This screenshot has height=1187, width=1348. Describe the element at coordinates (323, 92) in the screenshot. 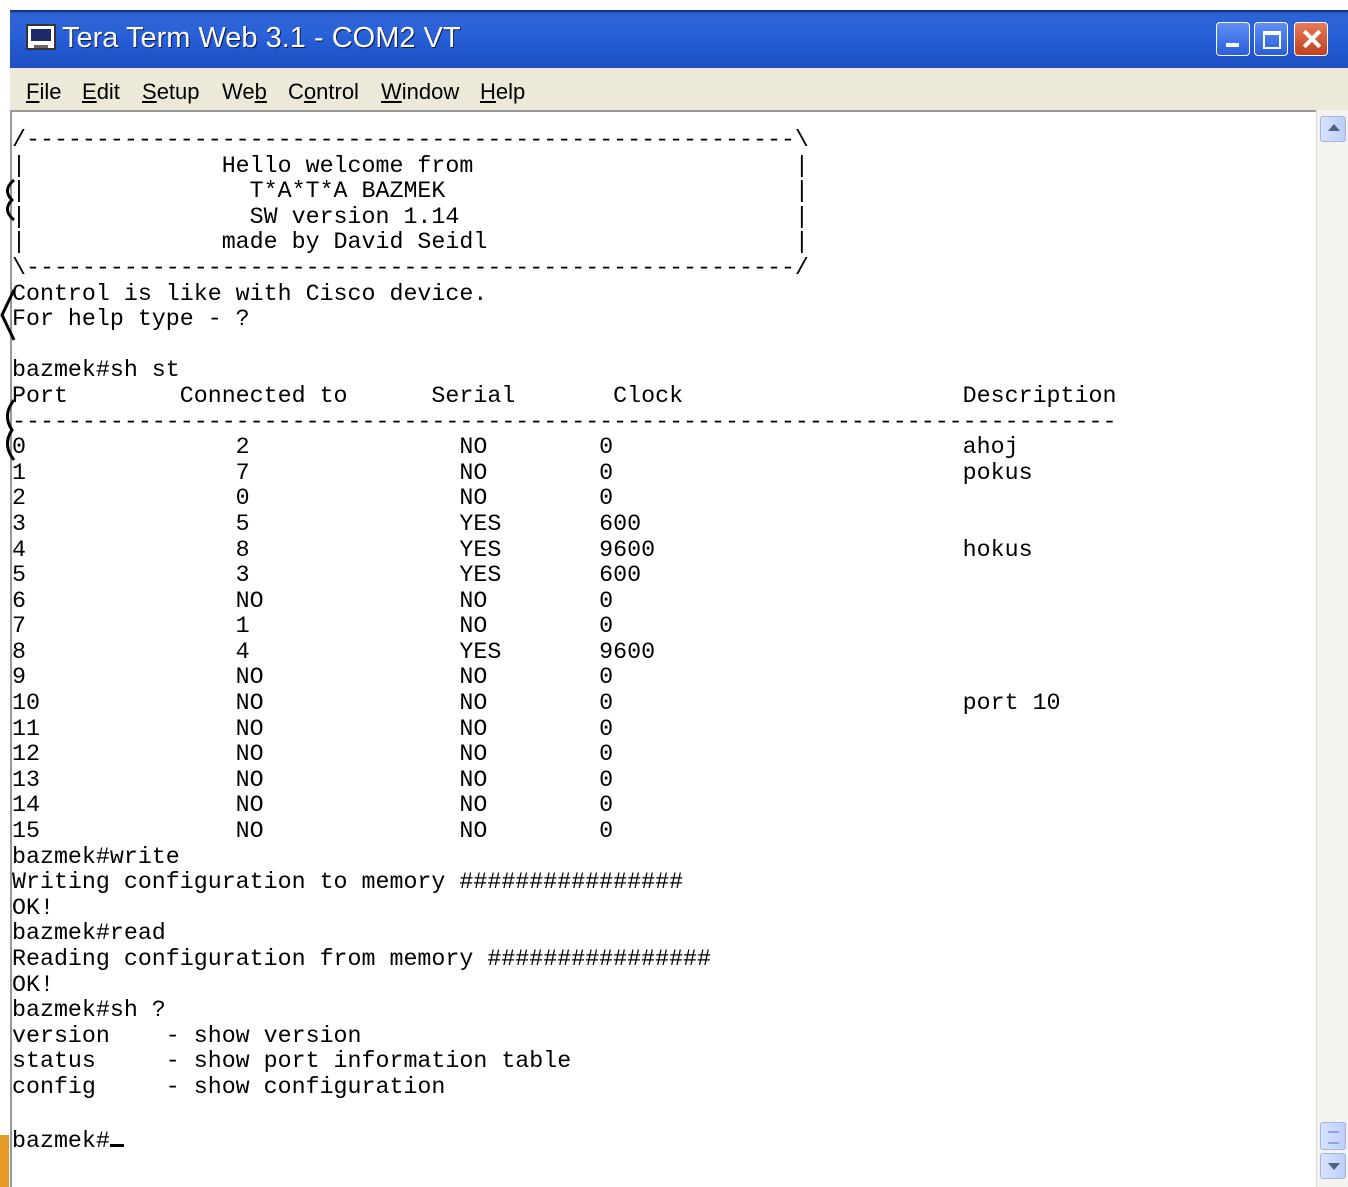

I see `menu-control: Control` at that location.